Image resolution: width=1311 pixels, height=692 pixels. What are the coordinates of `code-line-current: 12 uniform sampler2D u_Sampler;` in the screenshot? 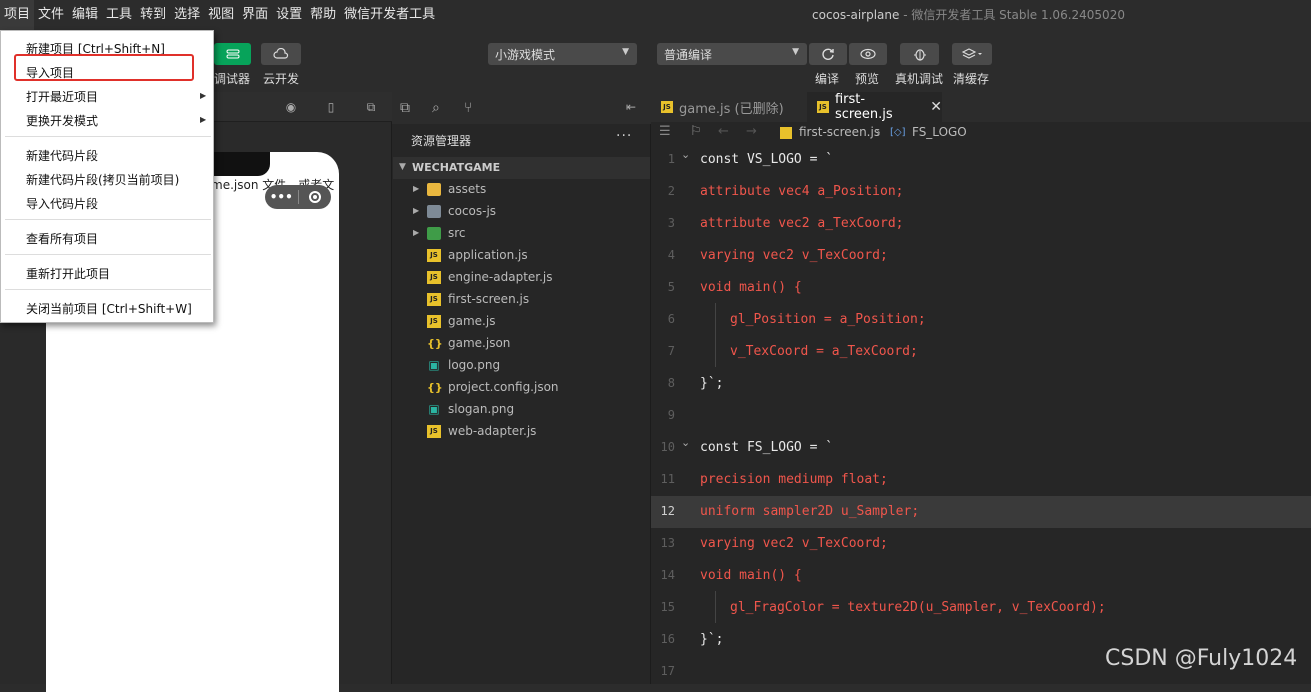 It's located at (981, 512).